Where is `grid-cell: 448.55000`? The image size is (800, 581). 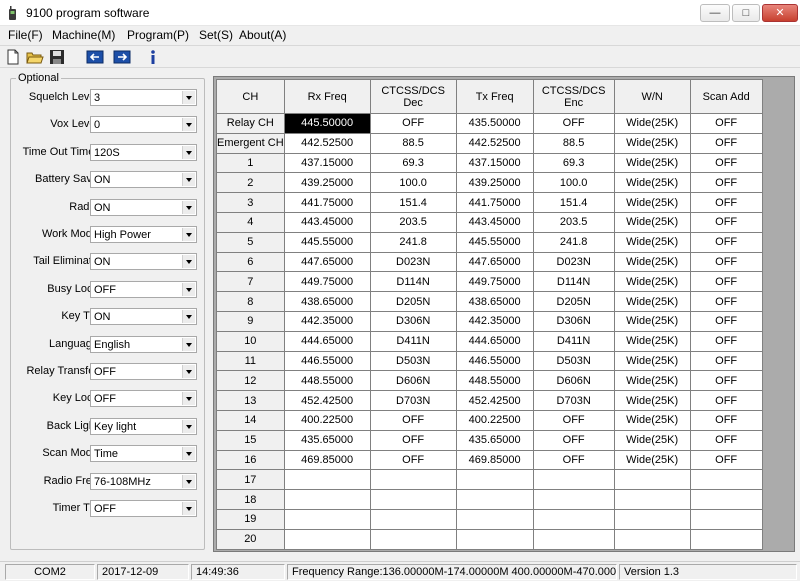
grid-cell: 448.55000 is located at coordinates (494, 381).